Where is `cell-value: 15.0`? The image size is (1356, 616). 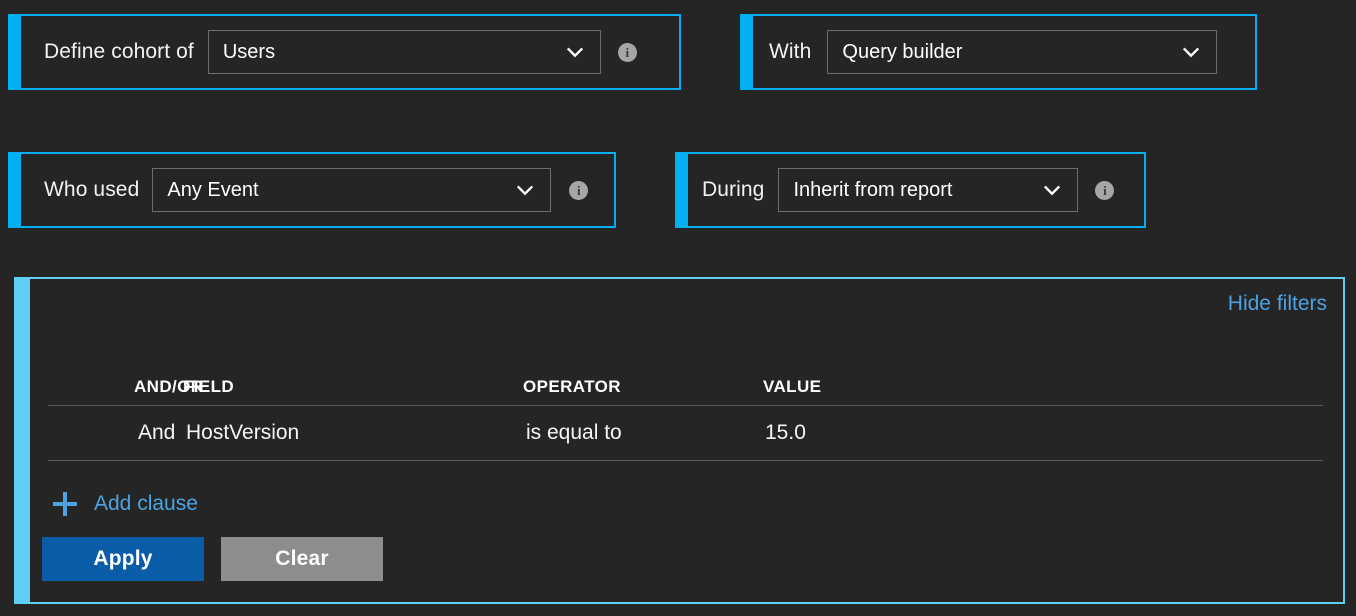
cell-value: 15.0 is located at coordinates (785, 432).